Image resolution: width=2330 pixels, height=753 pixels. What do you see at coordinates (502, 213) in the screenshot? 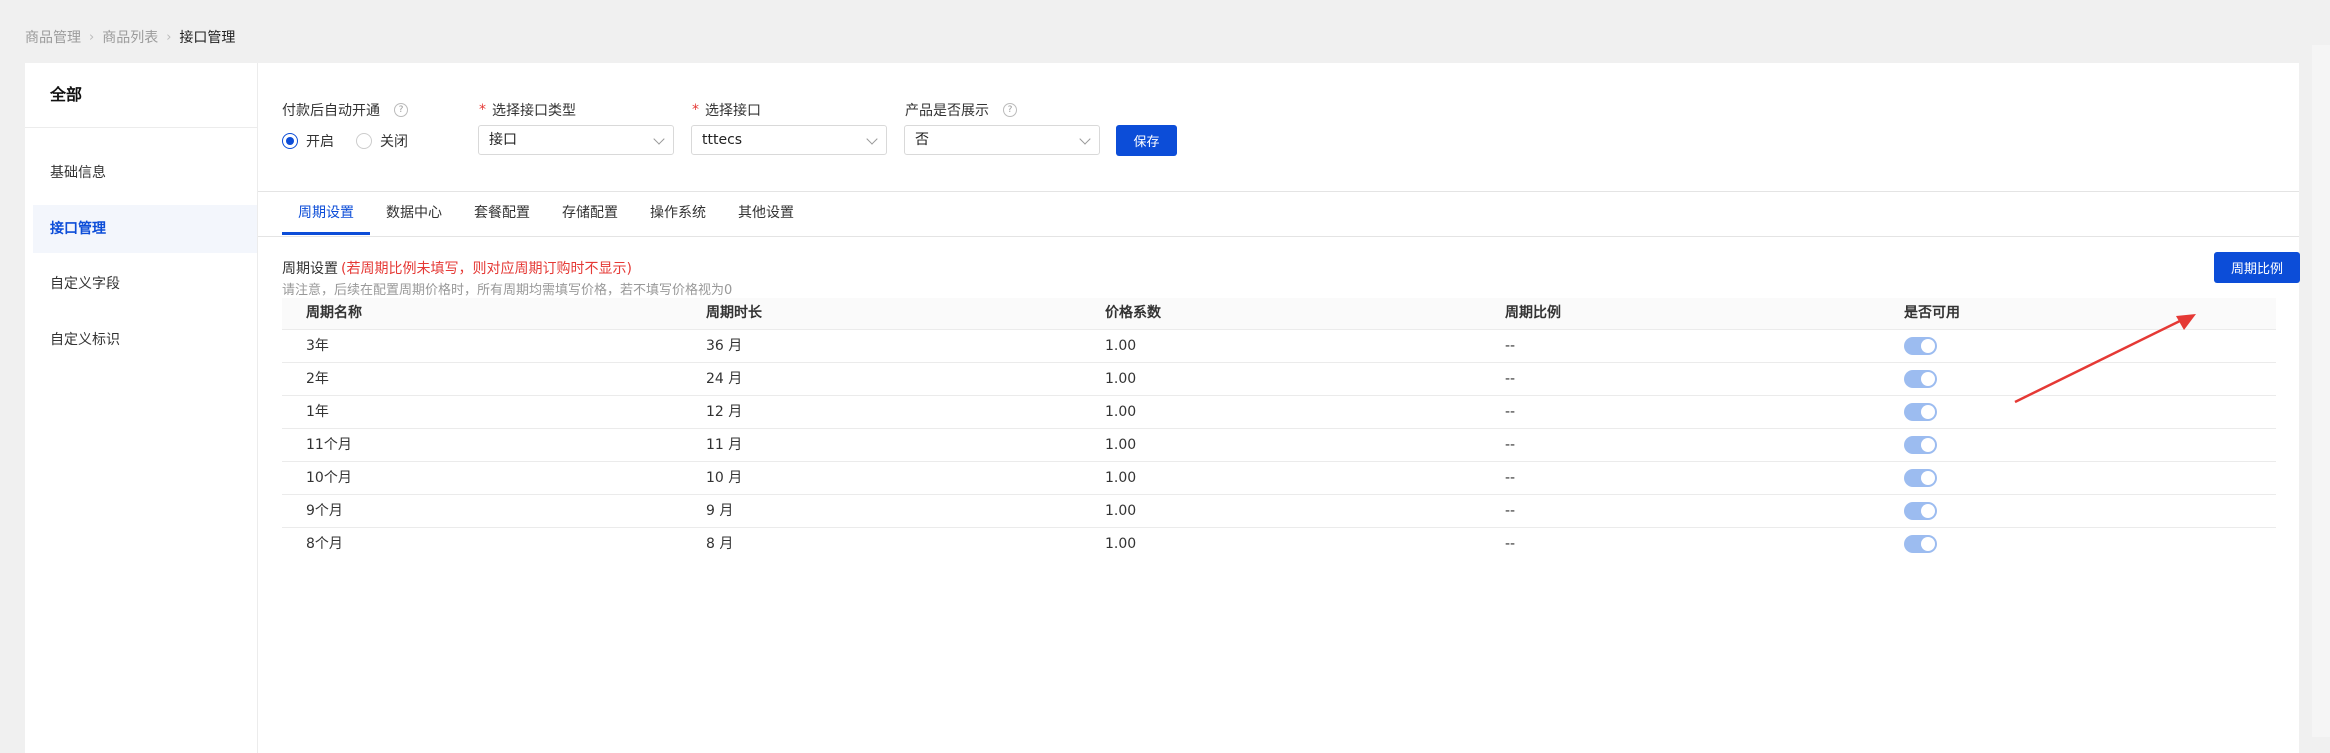
I see `tab-package-config: 套餐配置` at bounding box center [502, 213].